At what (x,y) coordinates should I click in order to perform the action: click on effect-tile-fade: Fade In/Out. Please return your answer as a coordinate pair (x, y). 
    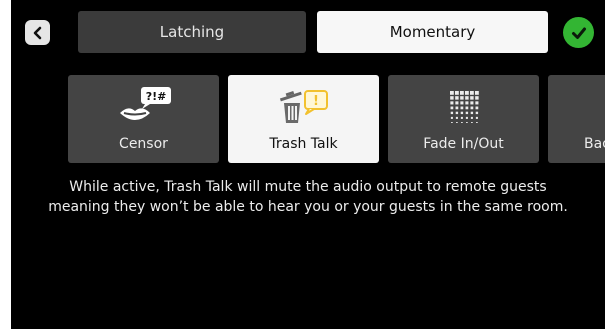
    Looking at the image, I should click on (463, 119).